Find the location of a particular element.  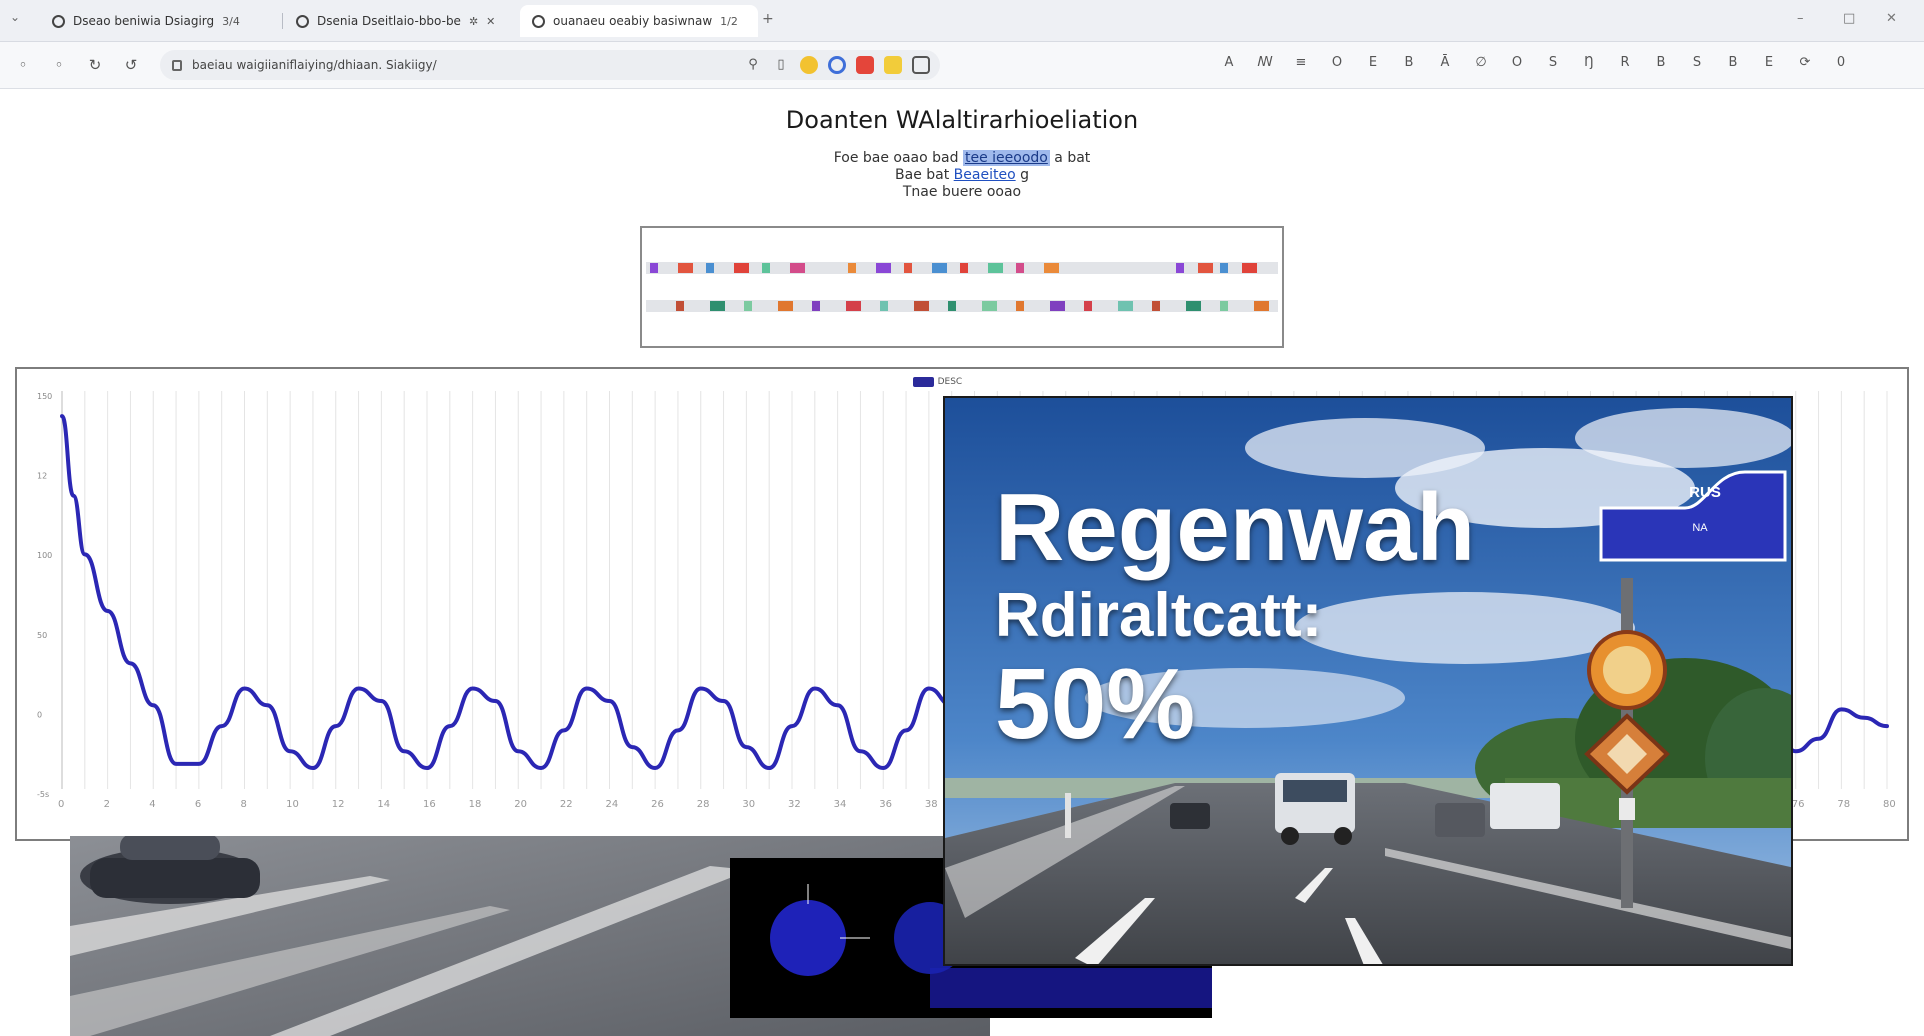

intro-link-1: tee ieeoodo is located at coordinates (1006, 158).